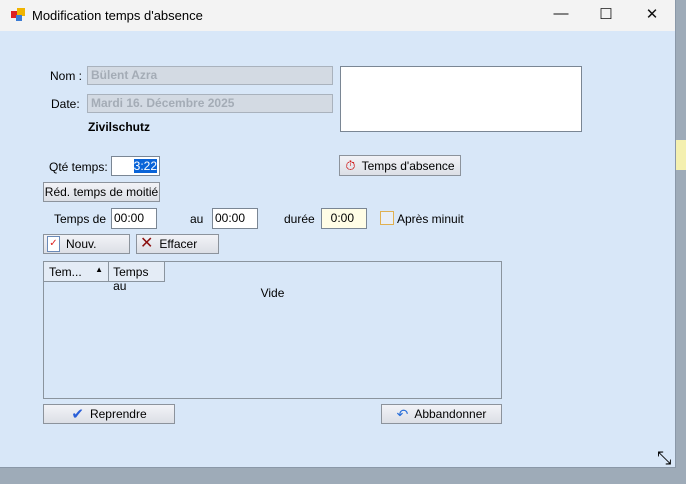 This screenshot has height=484, width=686. Describe the element at coordinates (235, 218) in the screenshot. I see `to-input: 00:00` at that location.